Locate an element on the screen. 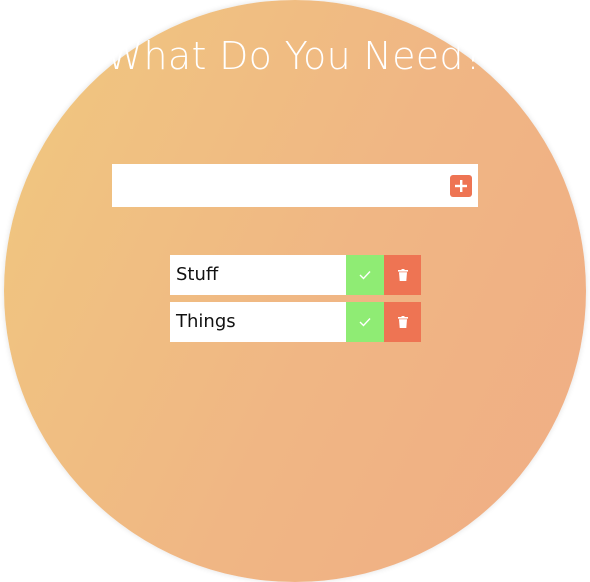 Image resolution: width=590 pixels, height=582 pixels. list-item: Things is located at coordinates (295, 322).